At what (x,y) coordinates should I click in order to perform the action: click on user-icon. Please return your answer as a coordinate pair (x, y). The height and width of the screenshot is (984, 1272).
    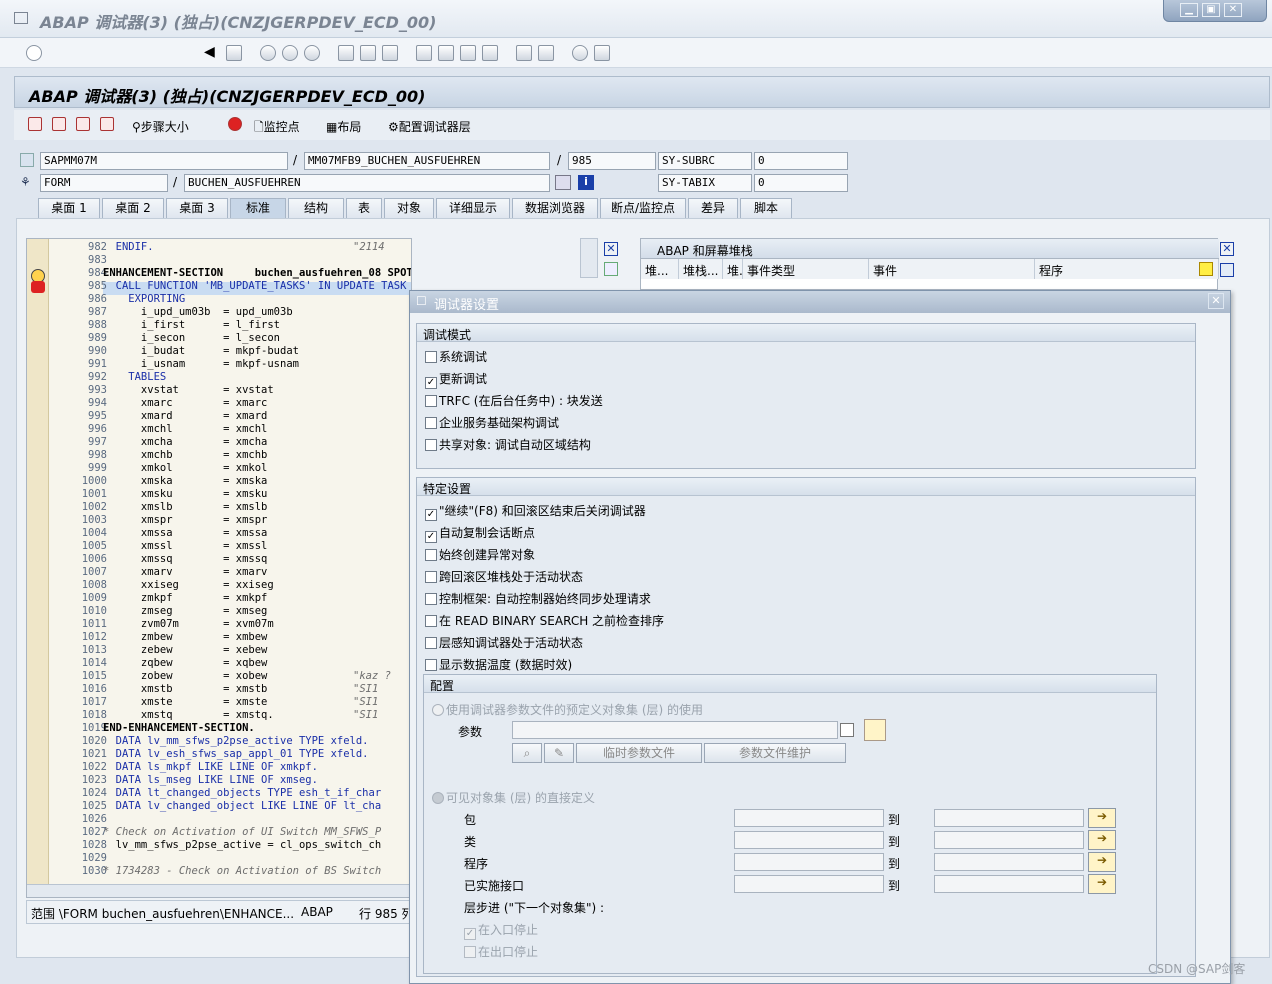
    Looking at the image, I should click on (875, 730).